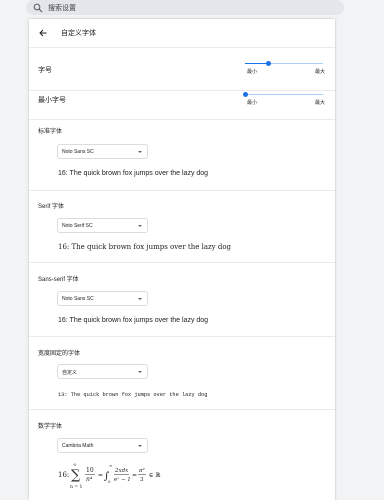 This screenshot has width=384, height=500. I want to click on fraction-denominator: n⁴, so click(89, 479).